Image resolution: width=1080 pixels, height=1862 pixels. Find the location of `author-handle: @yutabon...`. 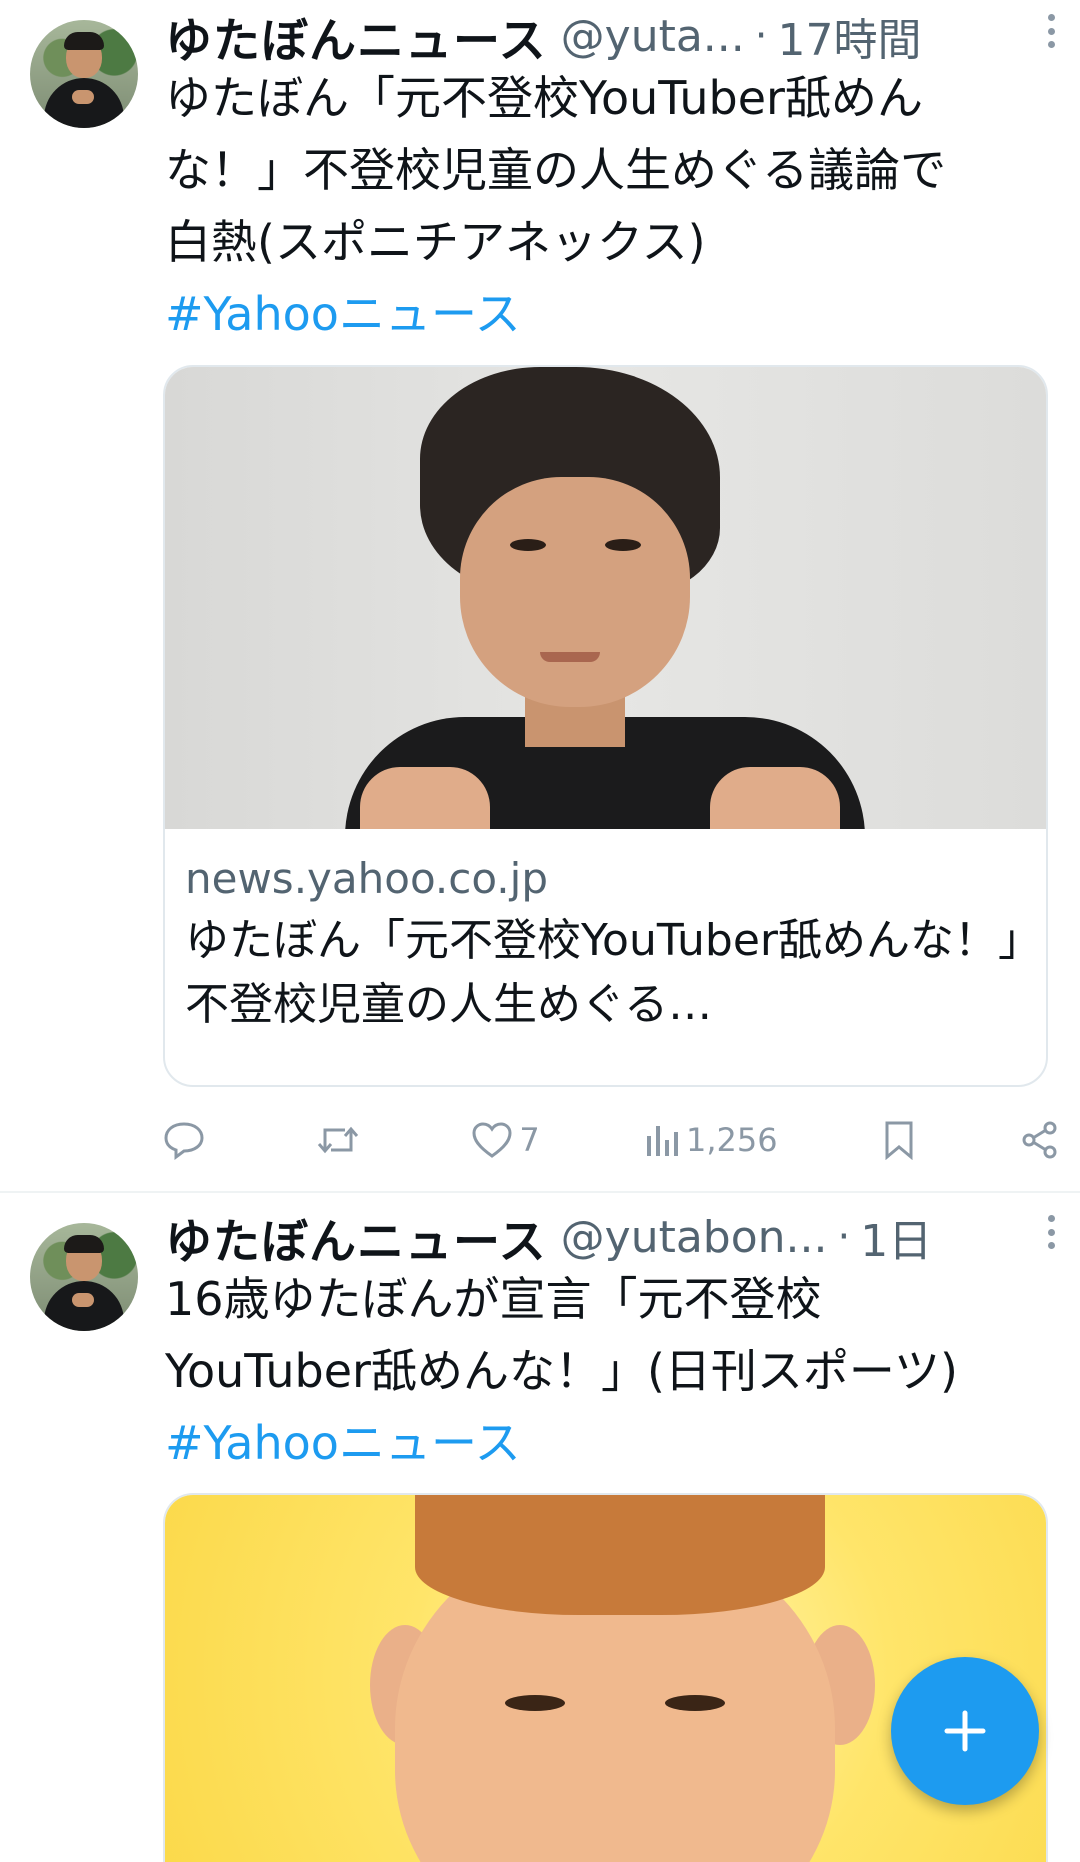

author-handle: @yutabon... is located at coordinates (694, 1237).